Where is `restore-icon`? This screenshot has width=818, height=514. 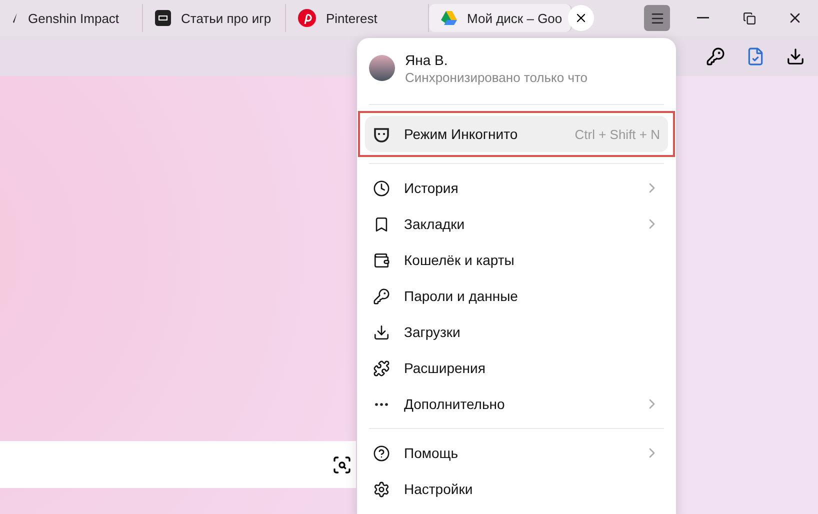 restore-icon is located at coordinates (749, 18).